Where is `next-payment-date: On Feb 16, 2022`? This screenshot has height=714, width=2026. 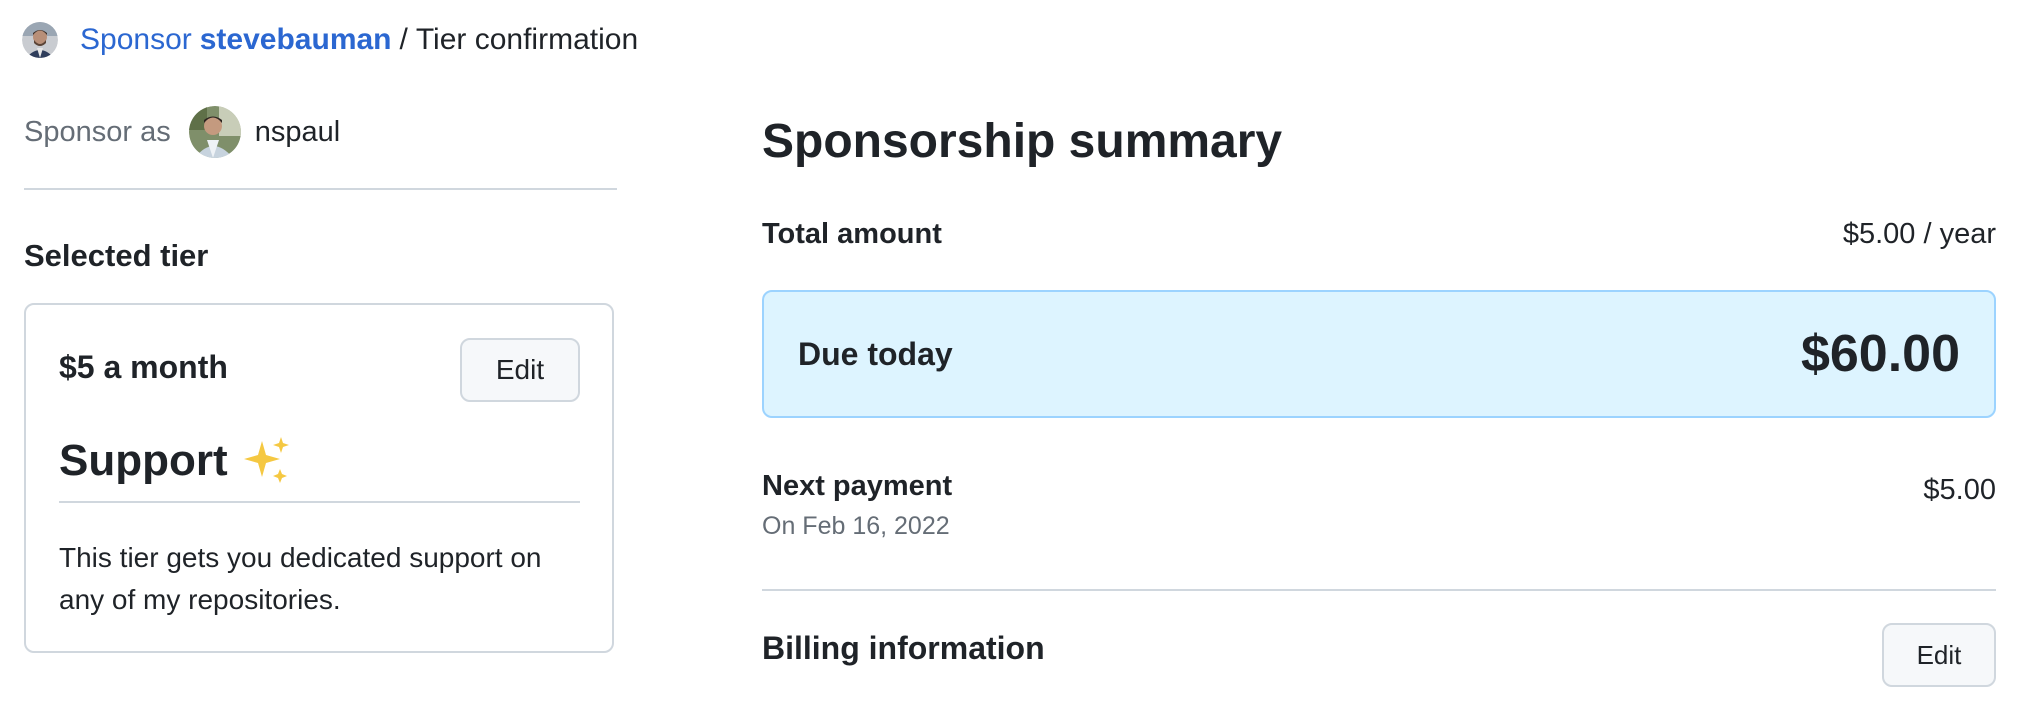
next-payment-date: On Feb 16, 2022 is located at coordinates (856, 526).